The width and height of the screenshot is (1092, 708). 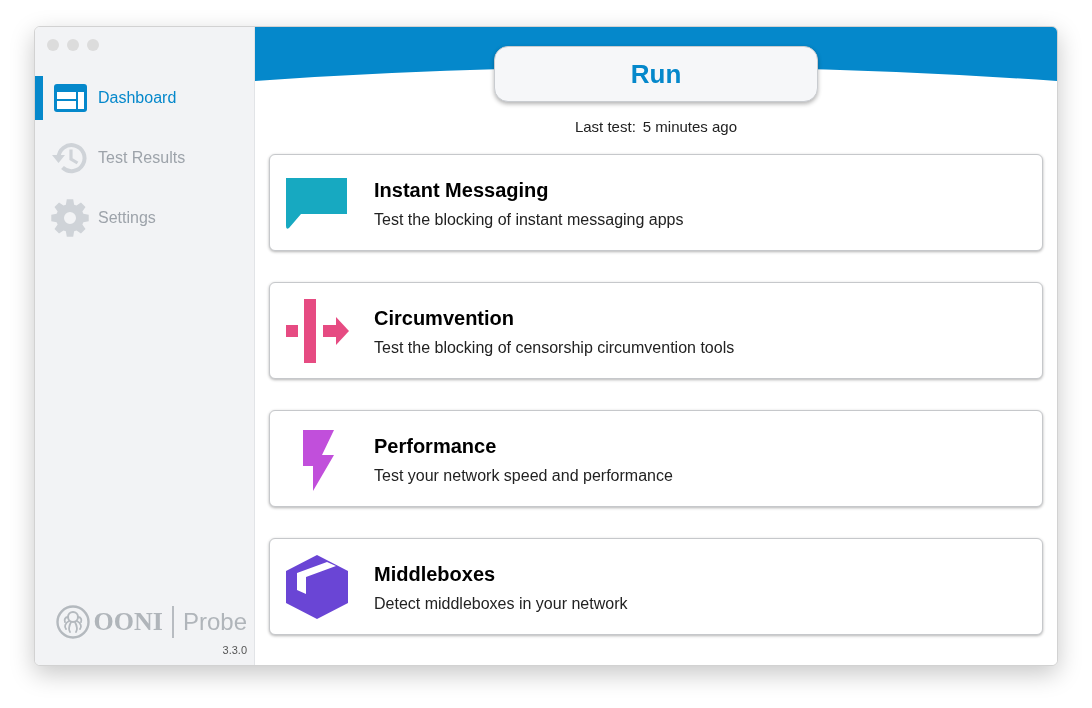 I want to click on test-title: Circumvention, so click(x=445, y=318).